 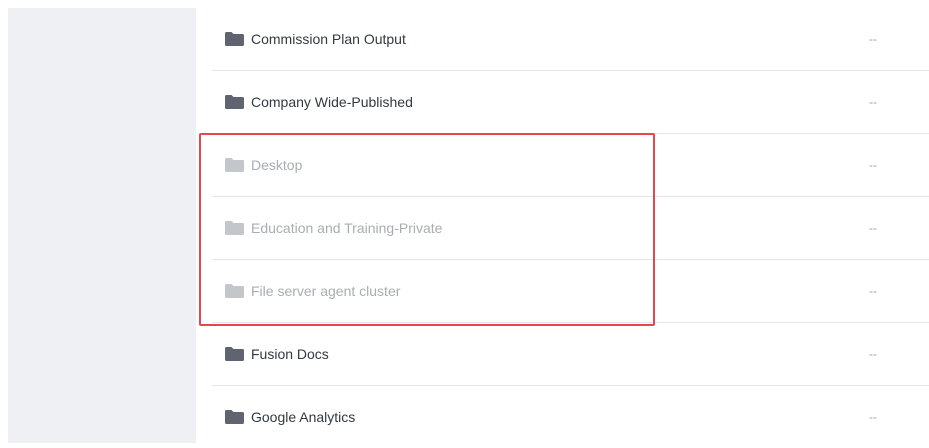 What do you see at coordinates (290, 354) in the screenshot?
I see `folder-name: Fusion Docs` at bounding box center [290, 354].